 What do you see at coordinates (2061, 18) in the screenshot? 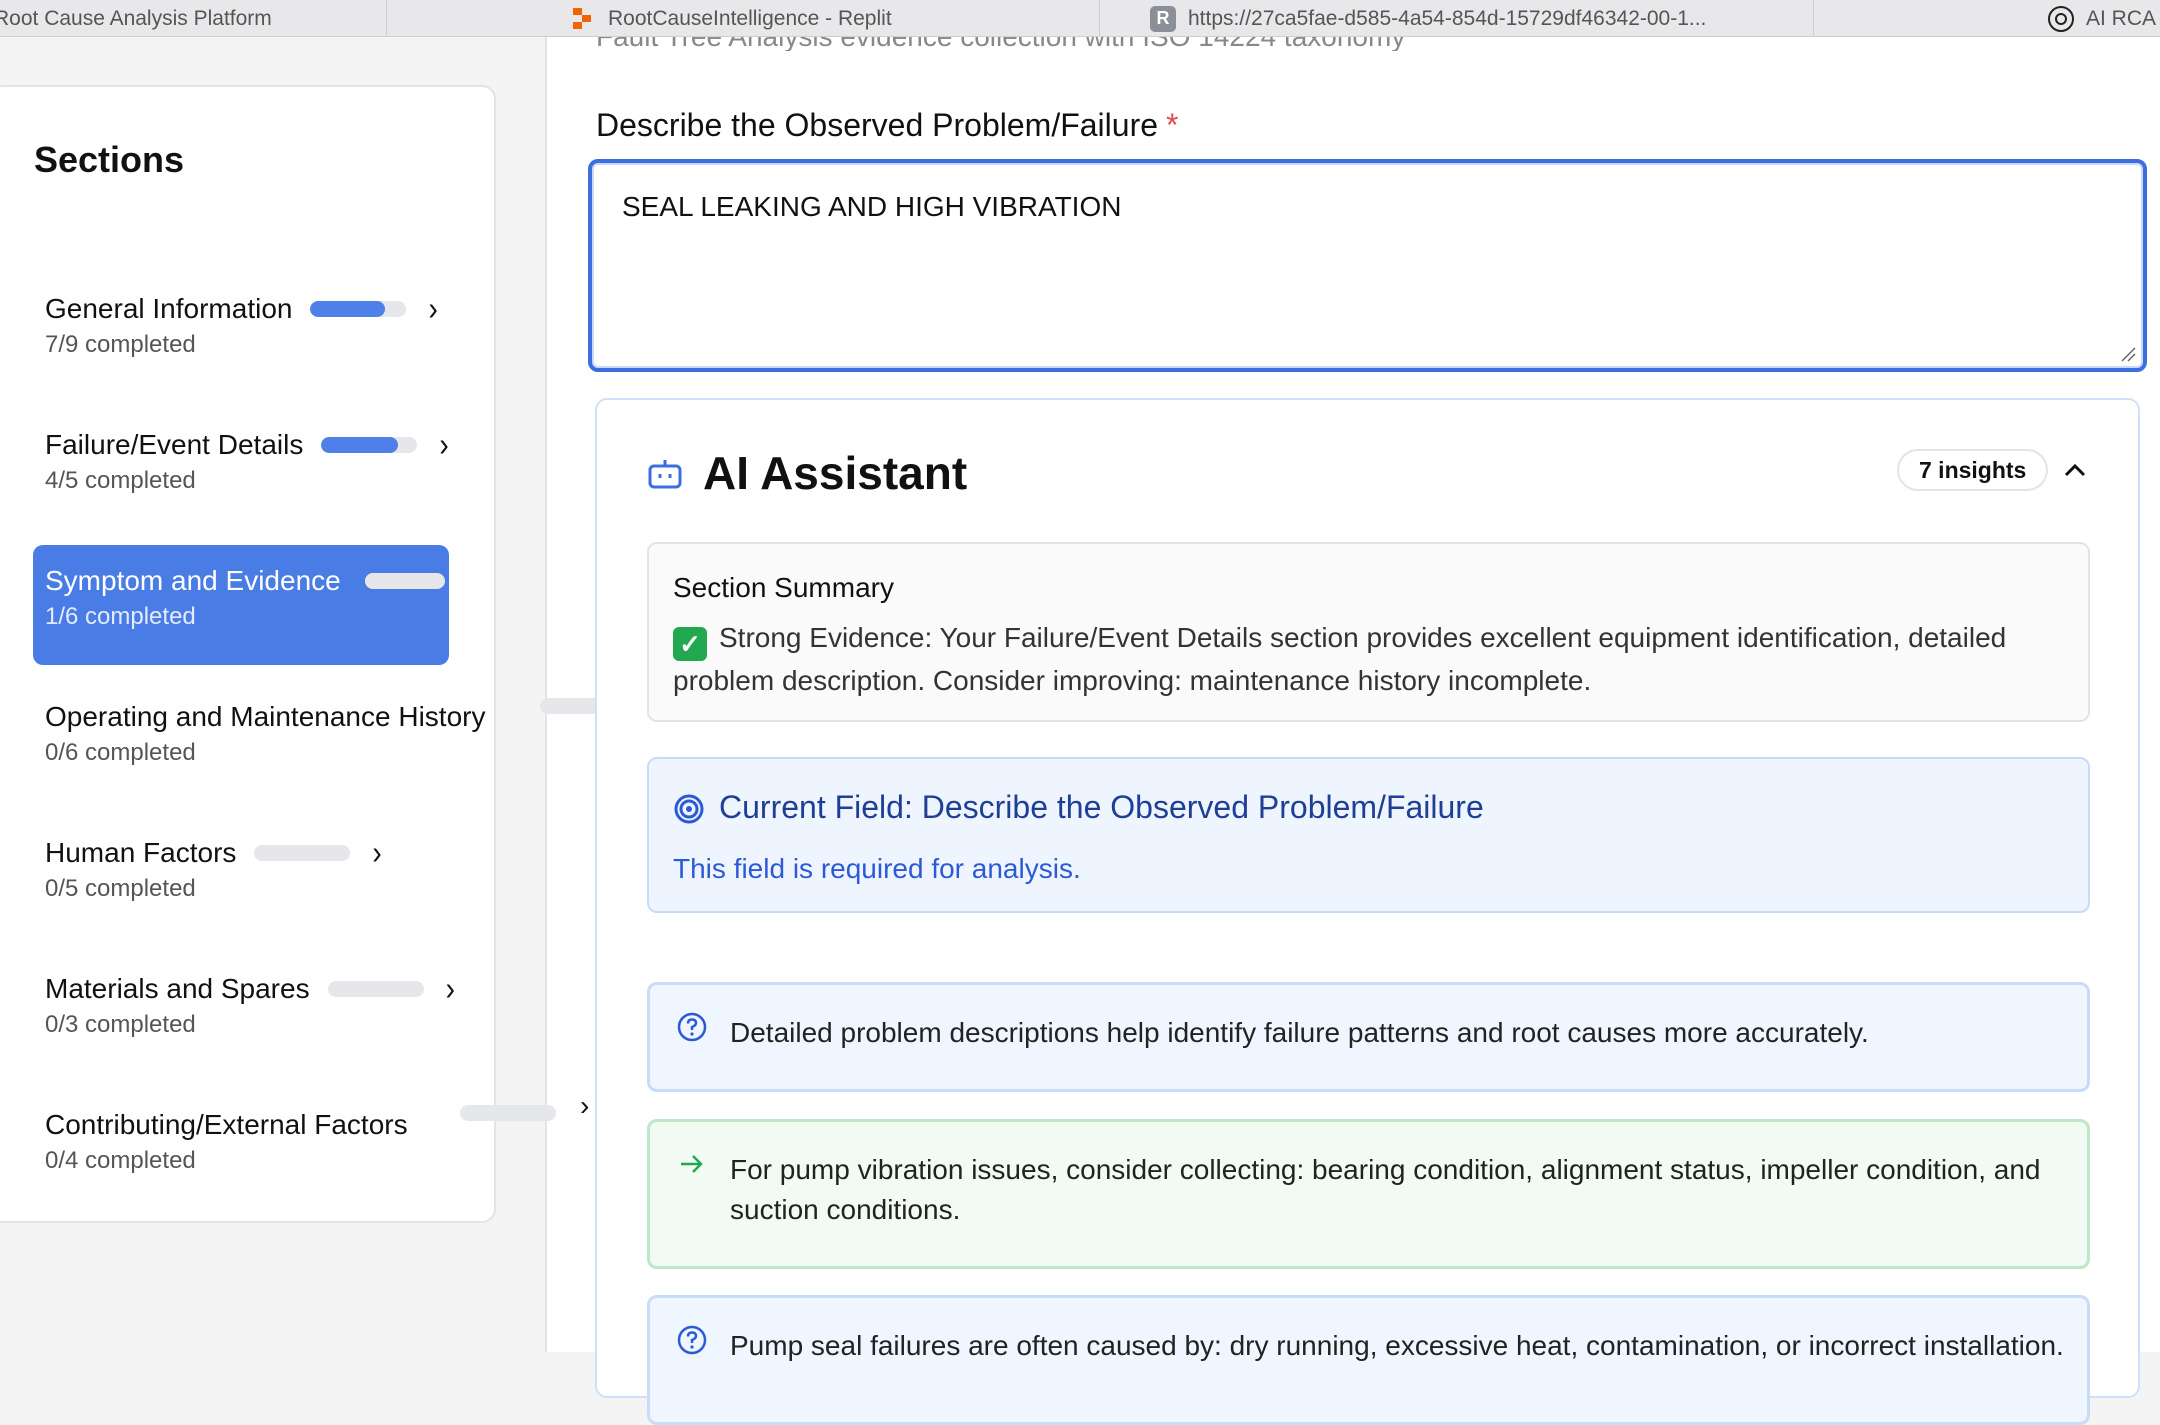
I see `openai-icon` at bounding box center [2061, 18].